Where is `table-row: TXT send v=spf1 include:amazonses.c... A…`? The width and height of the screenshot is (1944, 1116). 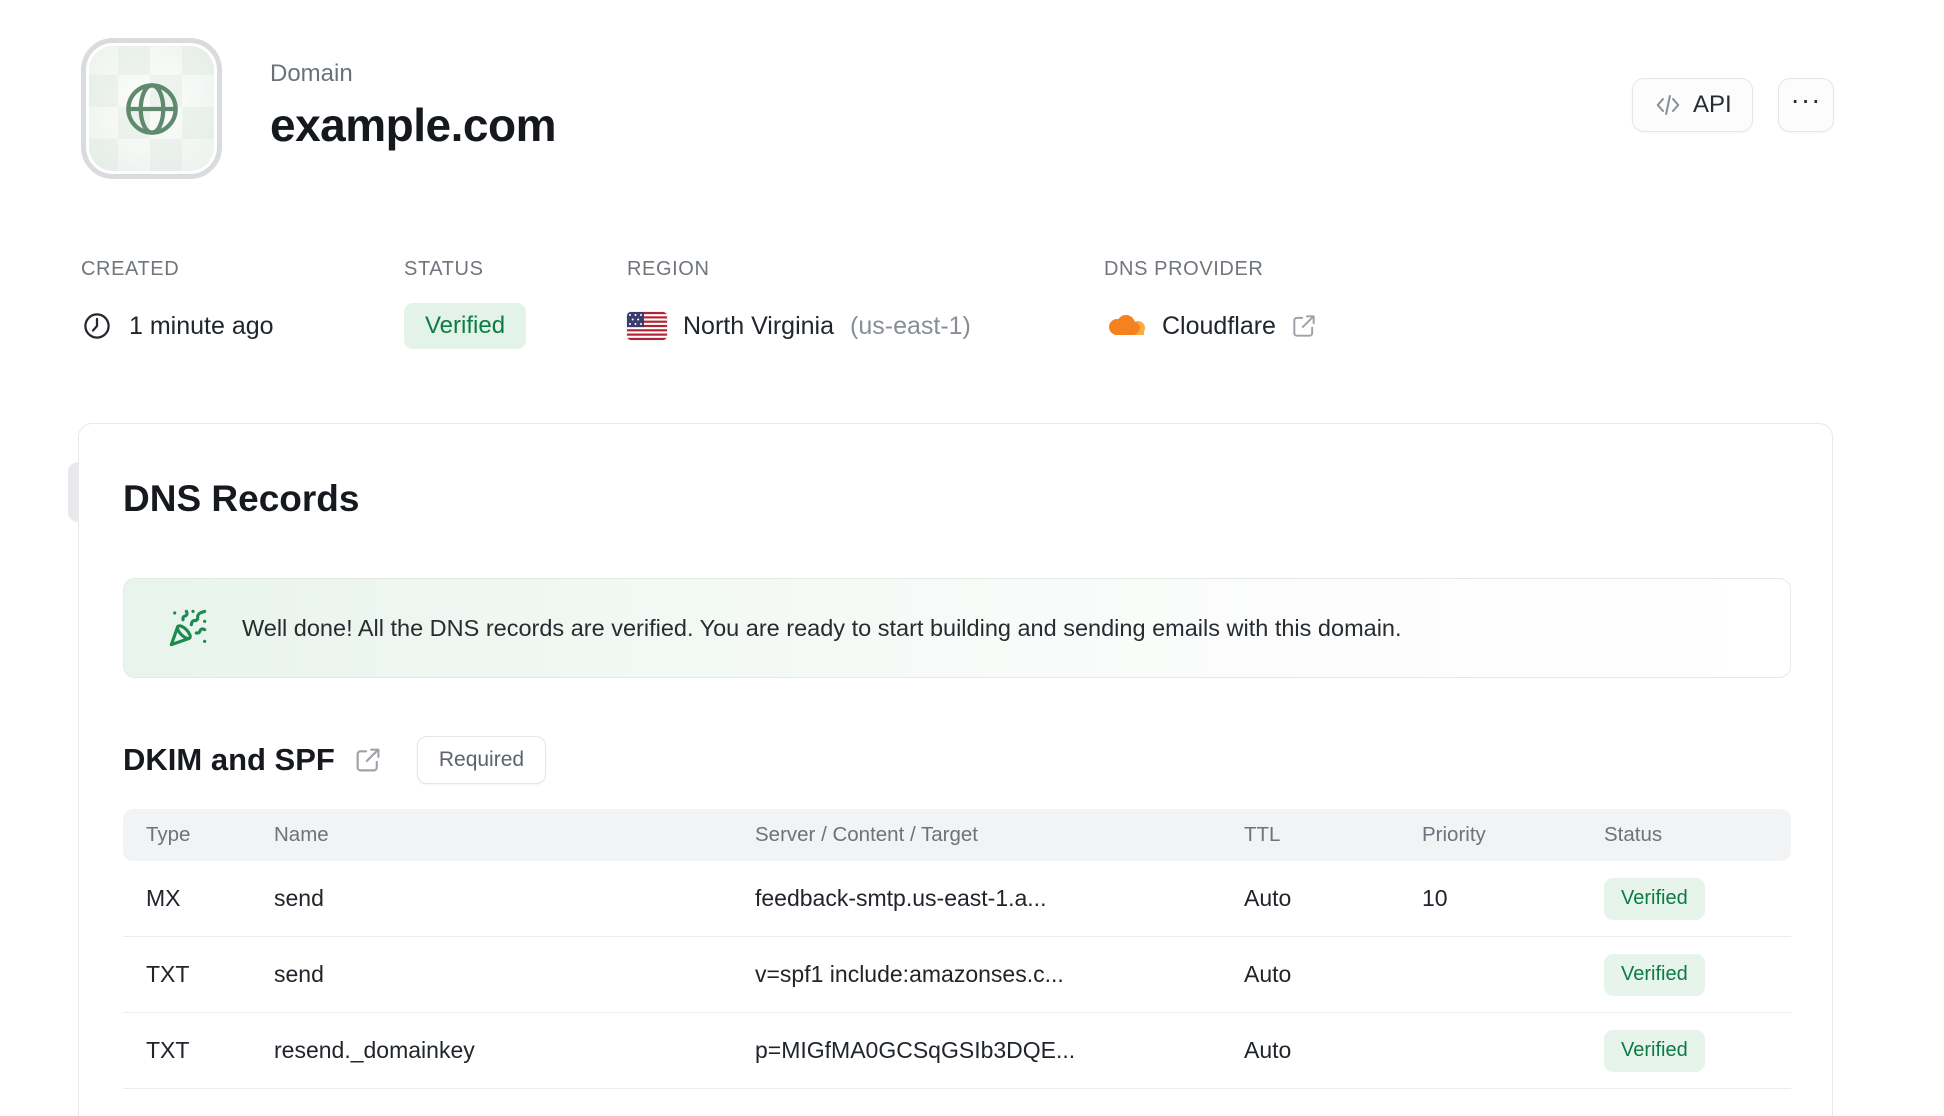
table-row: TXT send v=spf1 include:amazonses.c... A… is located at coordinates (957, 975).